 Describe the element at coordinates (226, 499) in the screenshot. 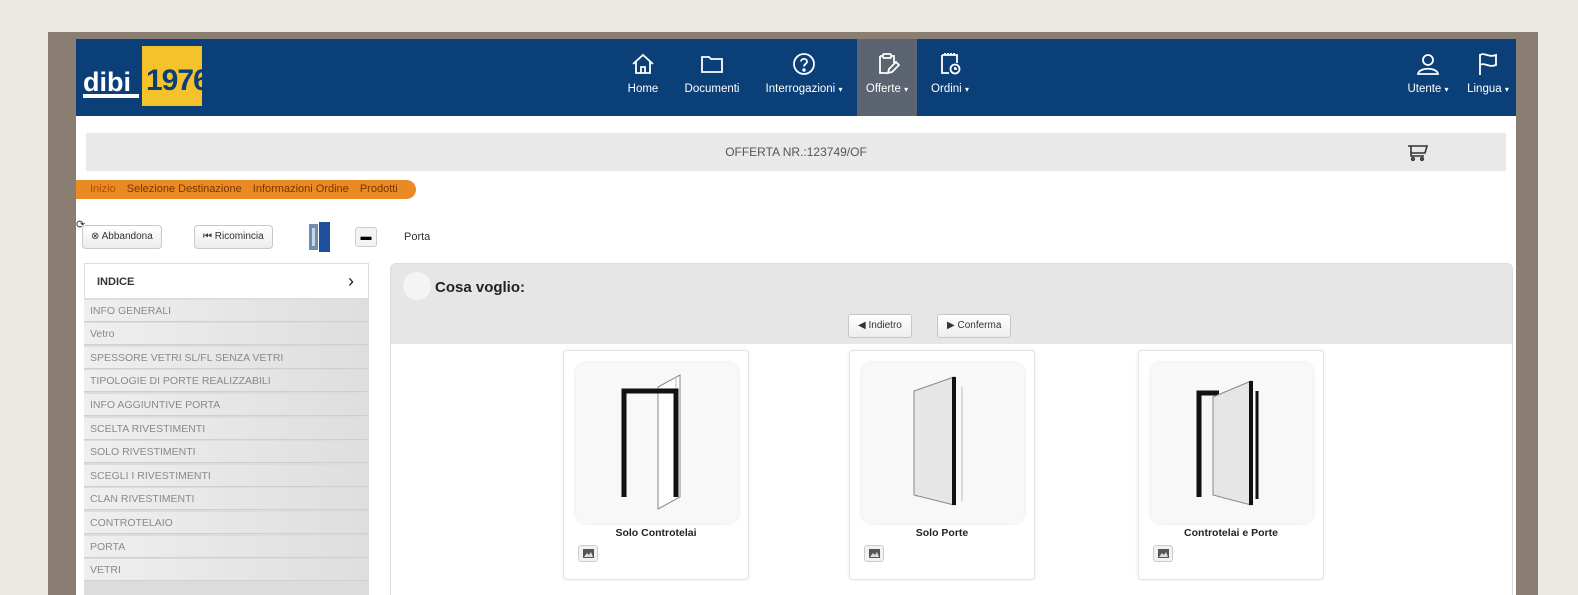

I see `sidebar-item: CLAN RIVESTIMENTI` at that location.